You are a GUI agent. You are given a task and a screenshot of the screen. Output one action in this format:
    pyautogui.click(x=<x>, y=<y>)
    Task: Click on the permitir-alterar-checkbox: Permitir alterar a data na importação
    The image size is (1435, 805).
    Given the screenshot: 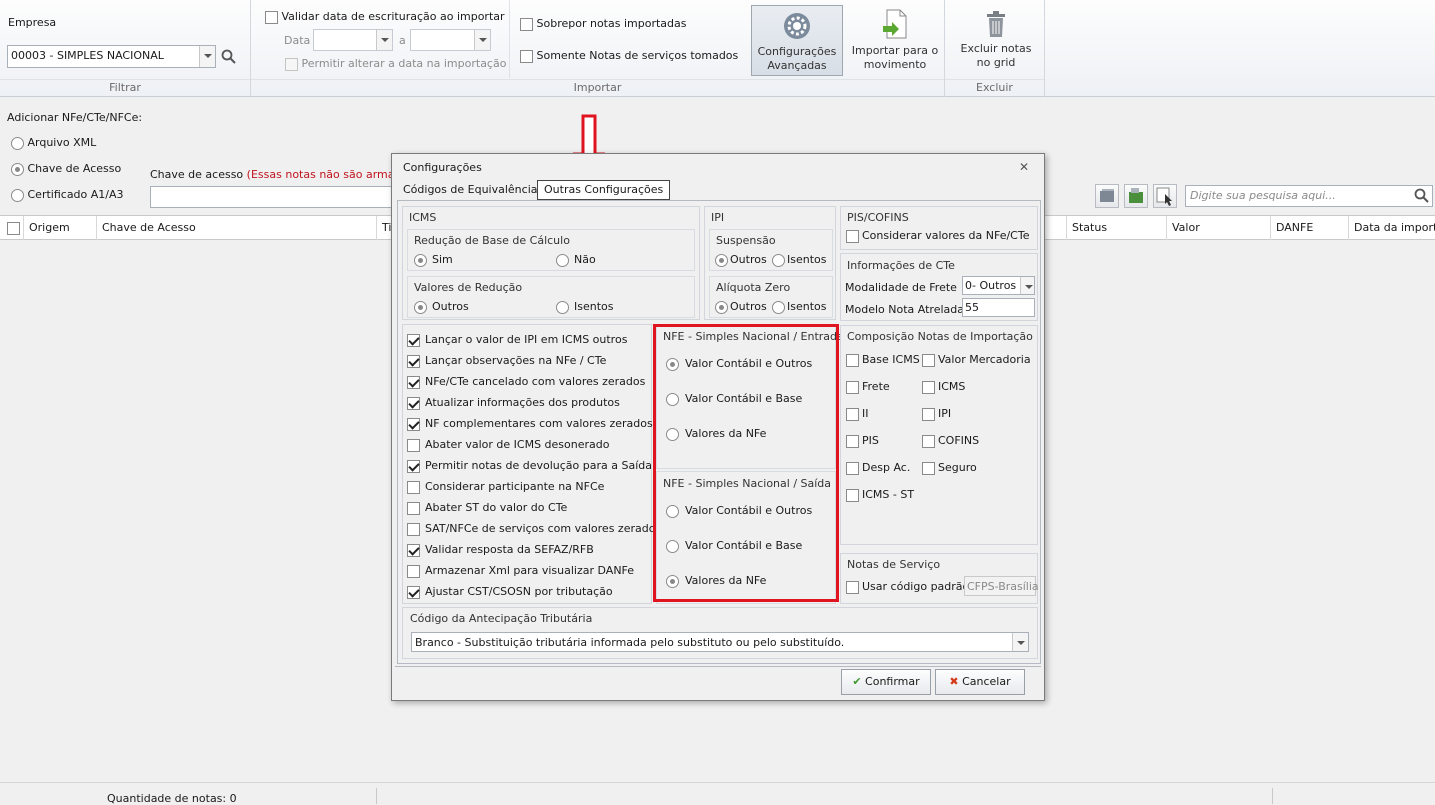 What is the action you would take?
    pyautogui.click(x=395, y=64)
    